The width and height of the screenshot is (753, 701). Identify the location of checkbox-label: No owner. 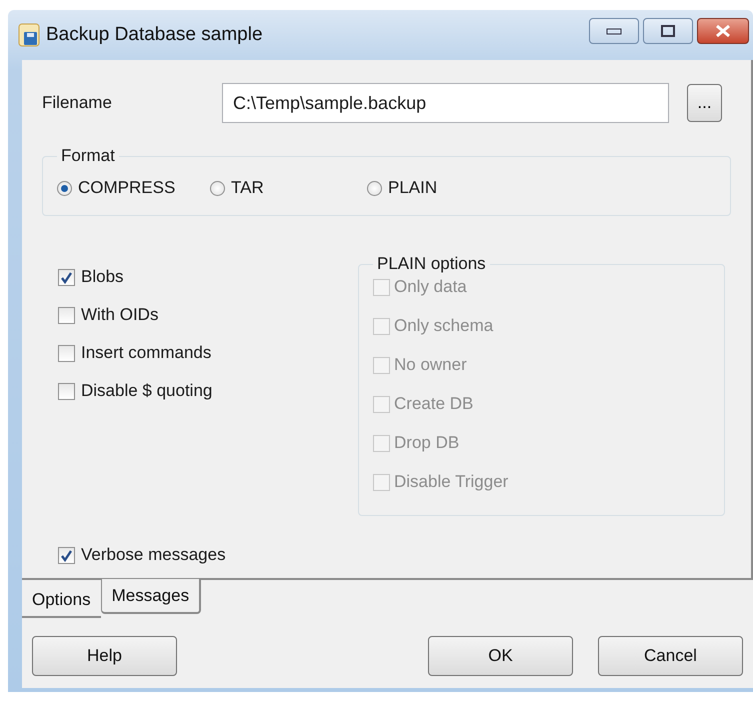
(430, 365).